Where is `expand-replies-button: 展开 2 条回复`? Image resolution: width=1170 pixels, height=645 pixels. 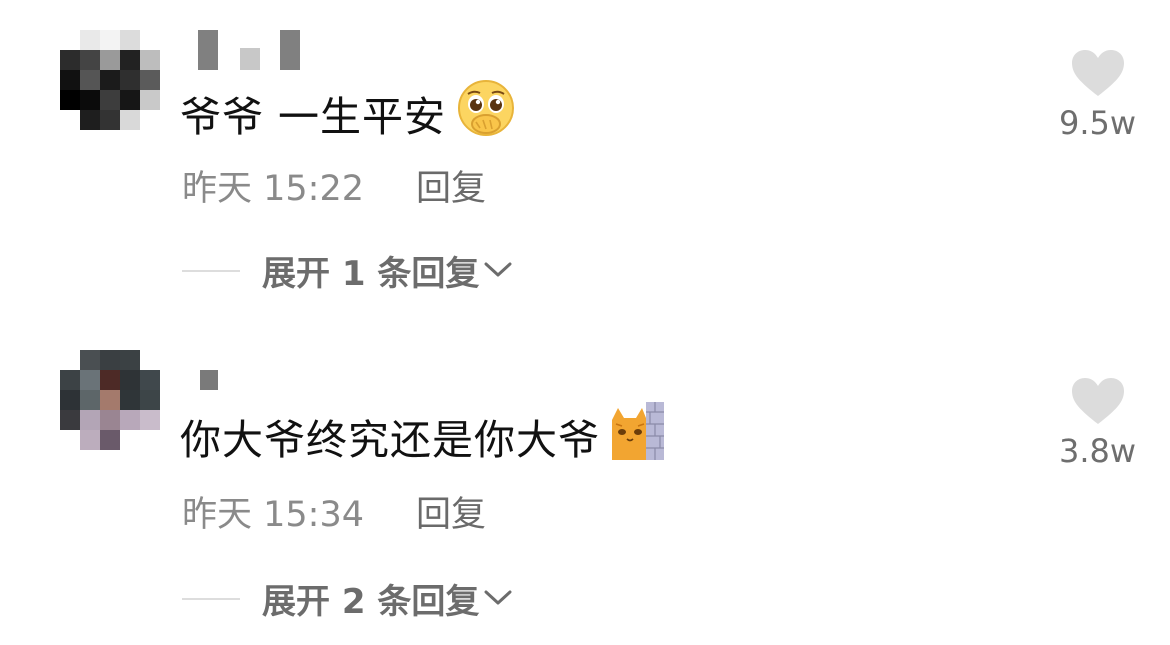
expand-replies-button: 展开 2 条回复 is located at coordinates (347, 598).